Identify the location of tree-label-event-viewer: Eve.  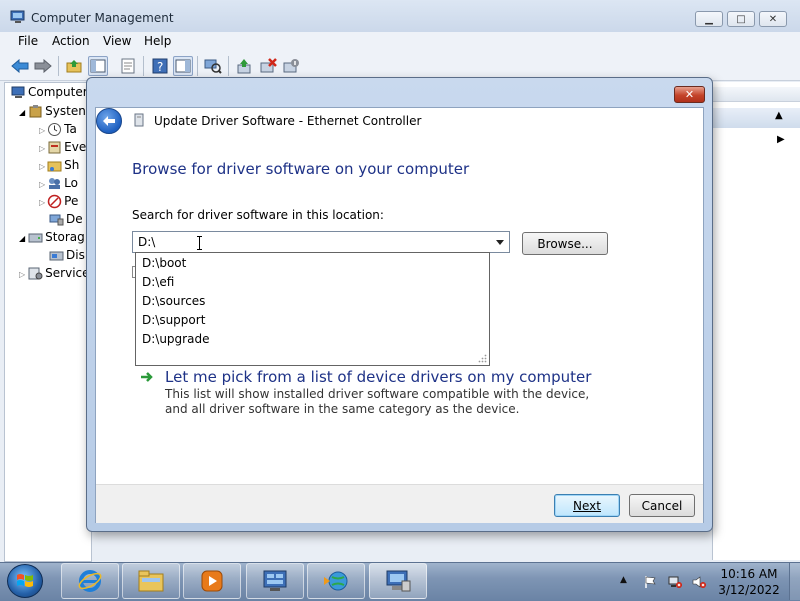
(75, 147).